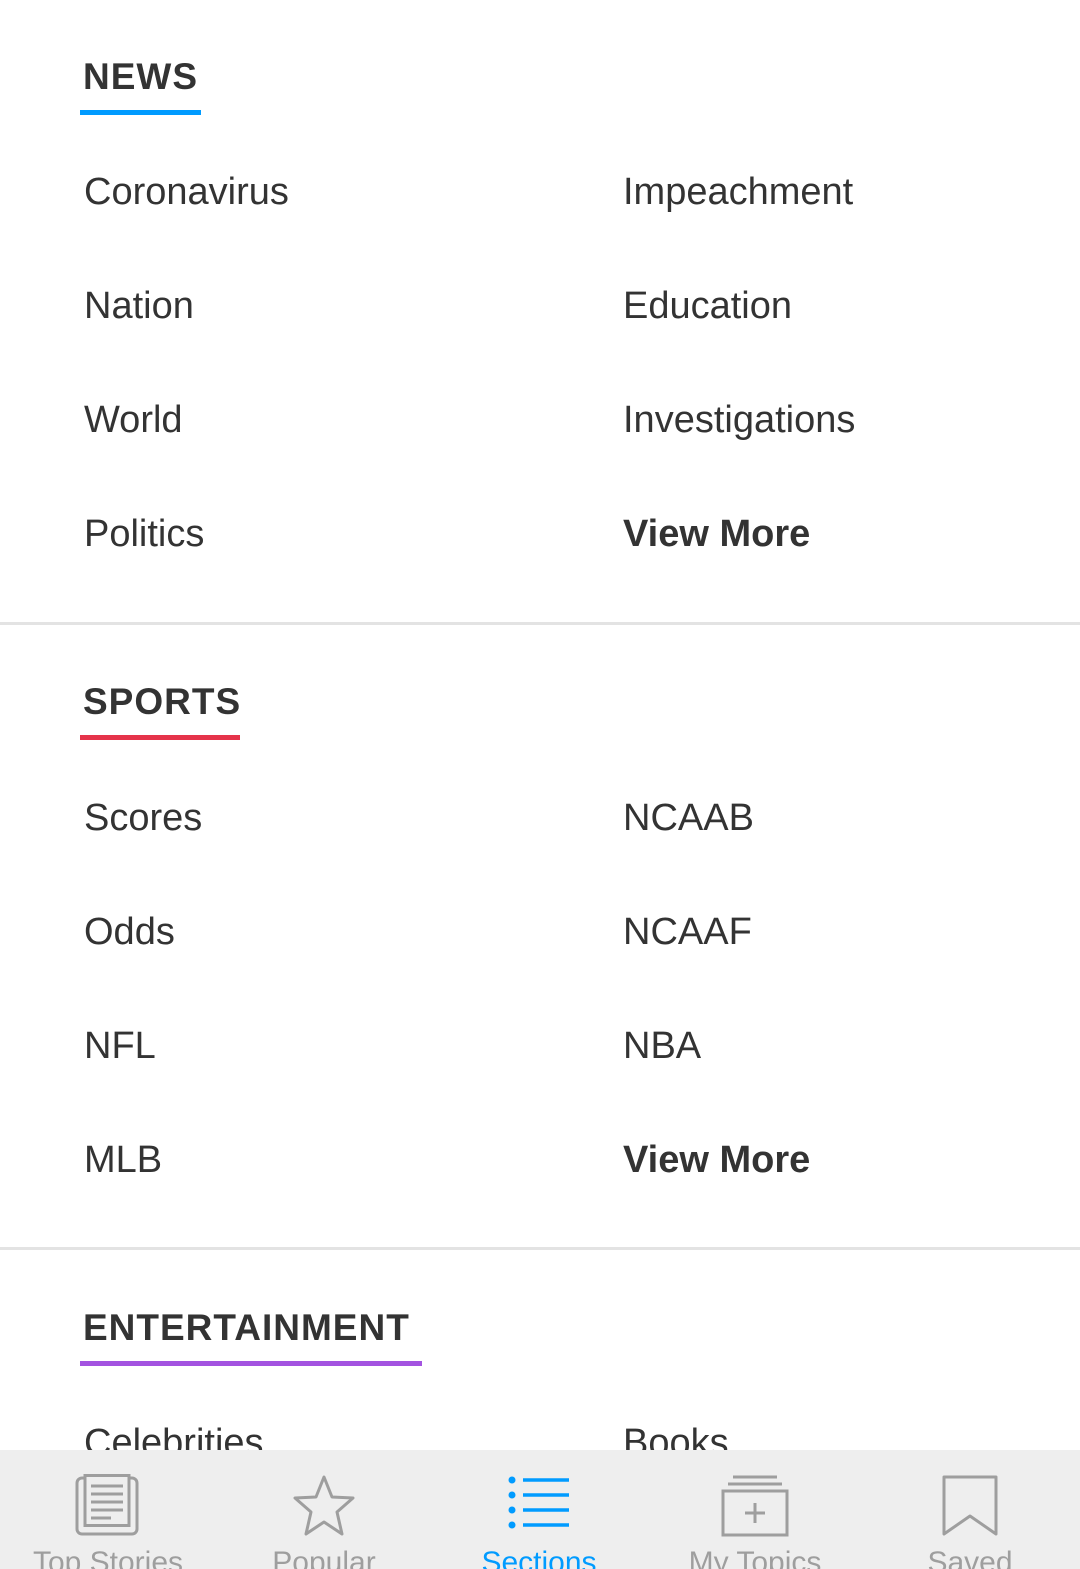 This screenshot has width=1080, height=1569. I want to click on tab-popular: Popular, so click(324, 1509).